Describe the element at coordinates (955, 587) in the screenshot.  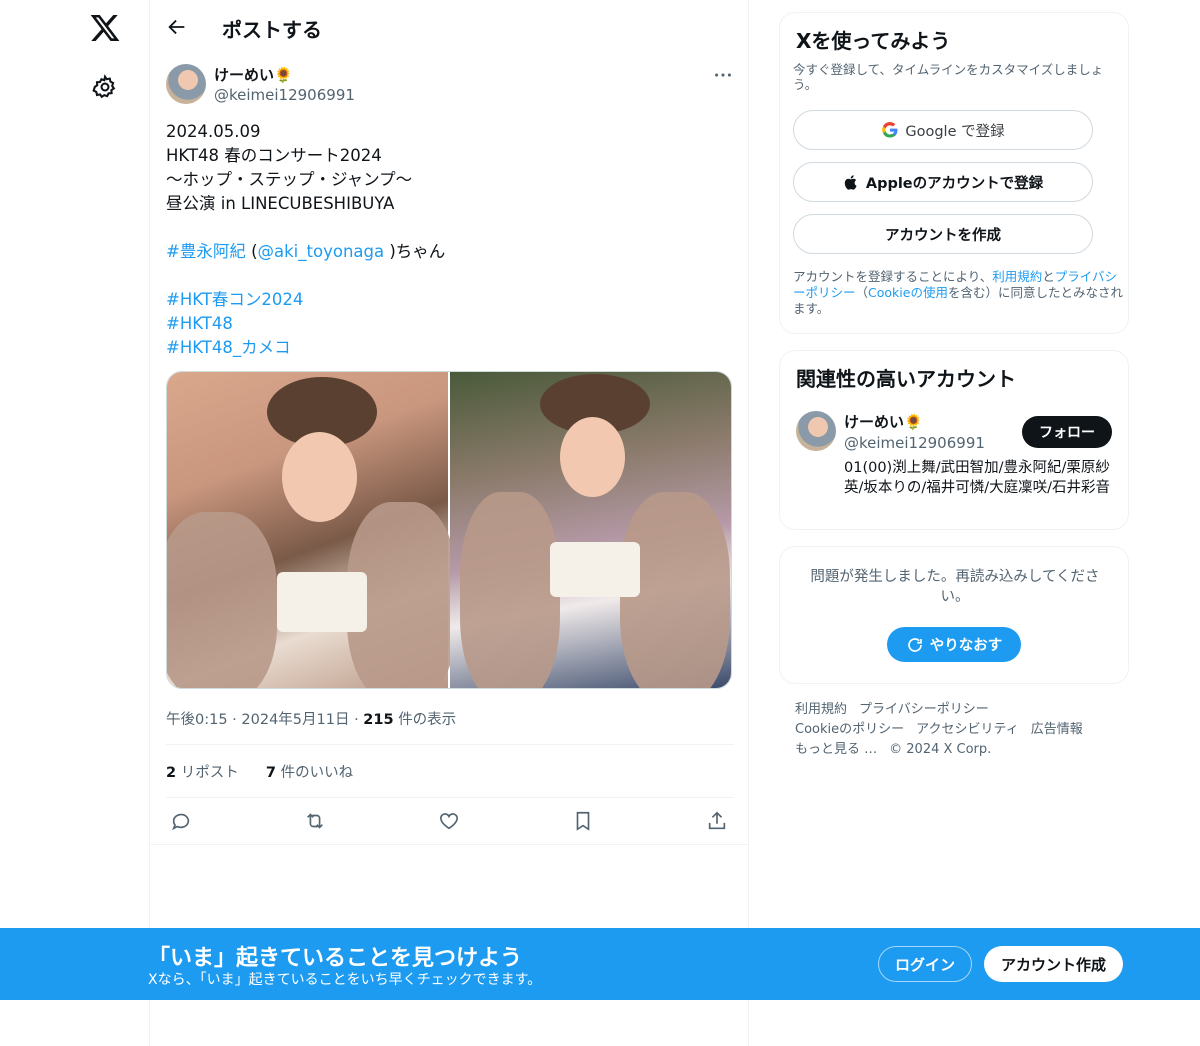
I see `error-message: 問題が発生しました。再読み込みしてください。` at that location.